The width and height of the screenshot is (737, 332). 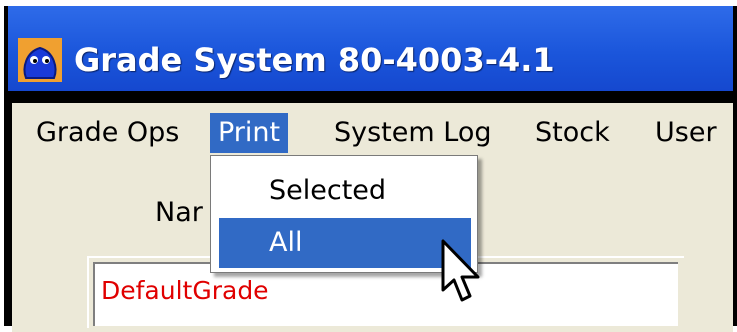 I want to click on print-dropdown-menu: Selected All, so click(x=344, y=214).